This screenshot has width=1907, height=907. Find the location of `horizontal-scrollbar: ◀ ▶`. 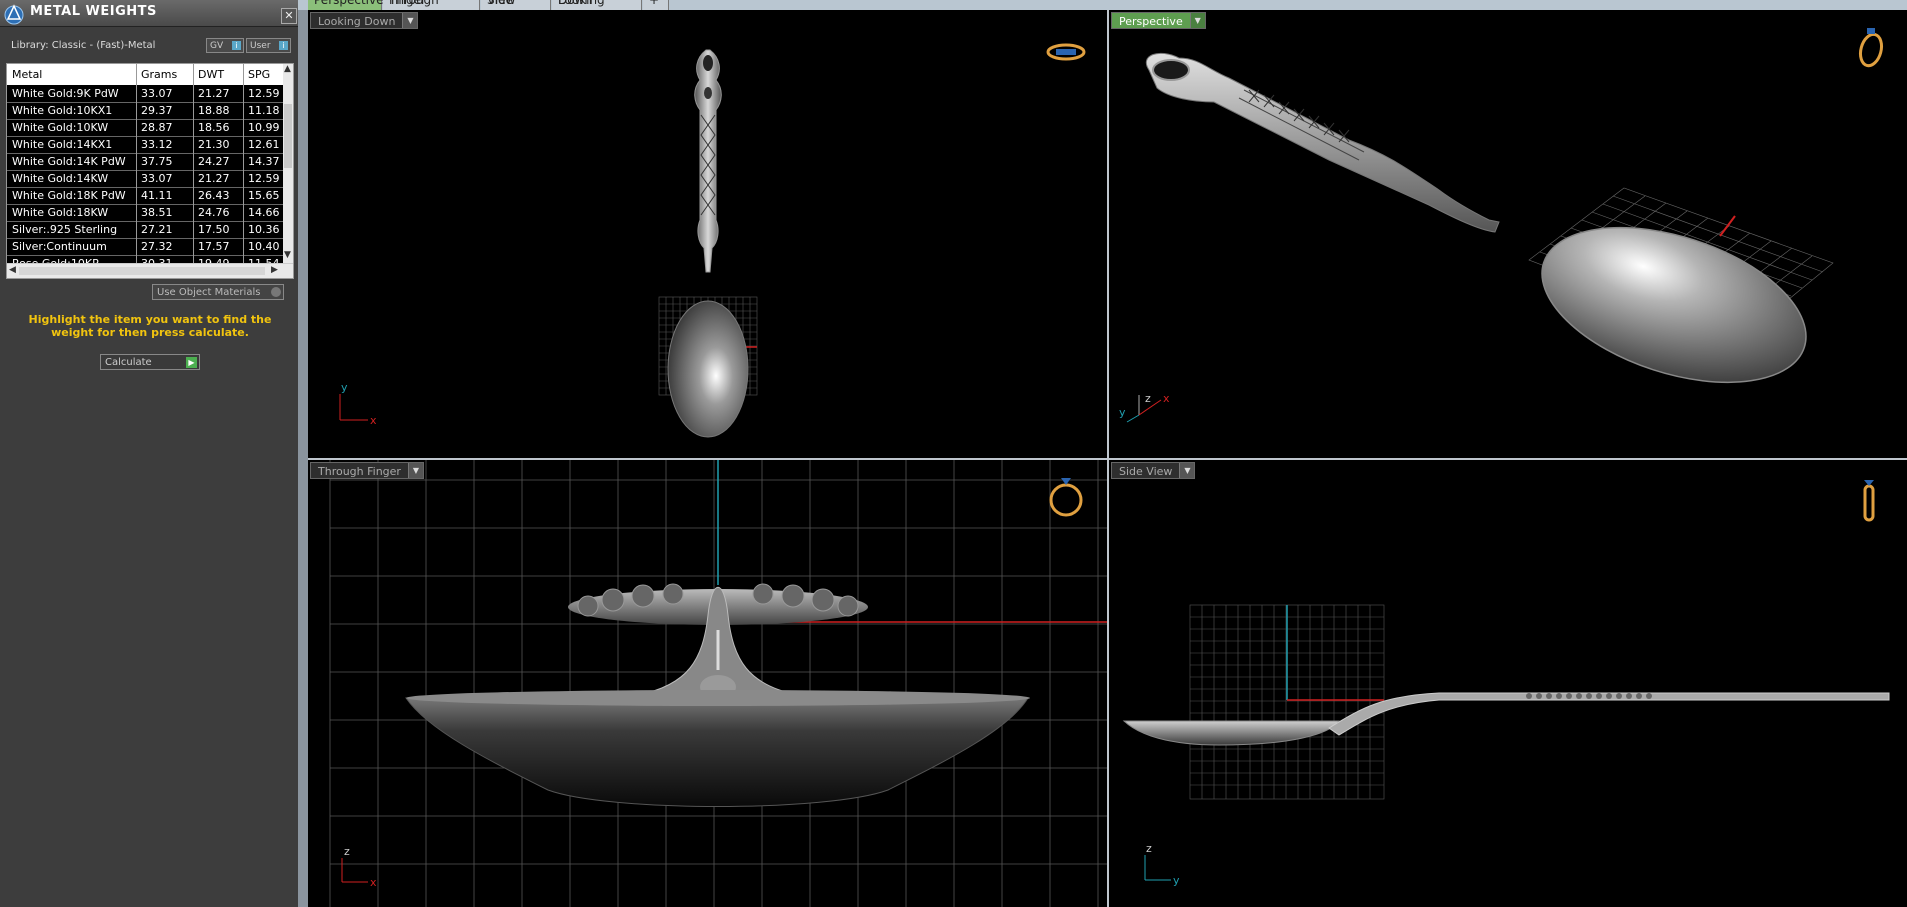

horizontal-scrollbar: ◀ ▶ is located at coordinates (150, 270).